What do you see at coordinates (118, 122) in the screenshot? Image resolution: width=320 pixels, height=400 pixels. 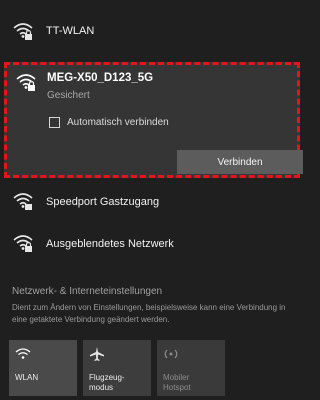 I see `auto-connect-label: Automatisch verbinden` at bounding box center [118, 122].